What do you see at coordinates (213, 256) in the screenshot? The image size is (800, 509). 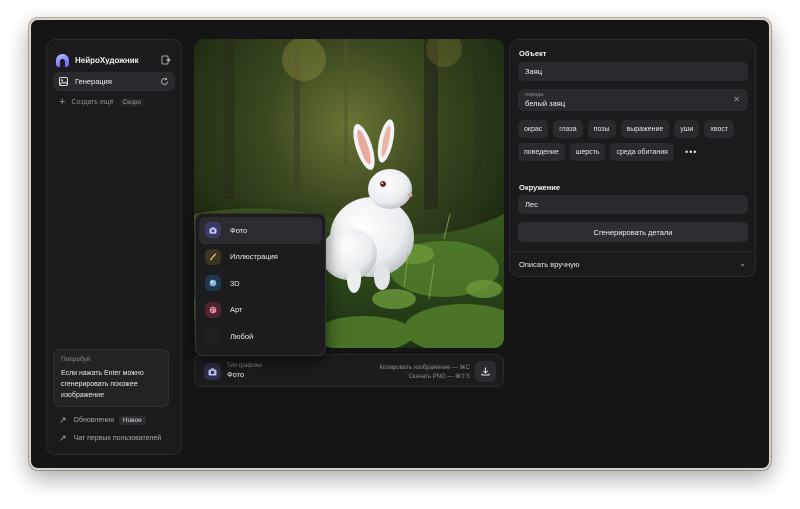 I see `brush-icon` at bounding box center [213, 256].